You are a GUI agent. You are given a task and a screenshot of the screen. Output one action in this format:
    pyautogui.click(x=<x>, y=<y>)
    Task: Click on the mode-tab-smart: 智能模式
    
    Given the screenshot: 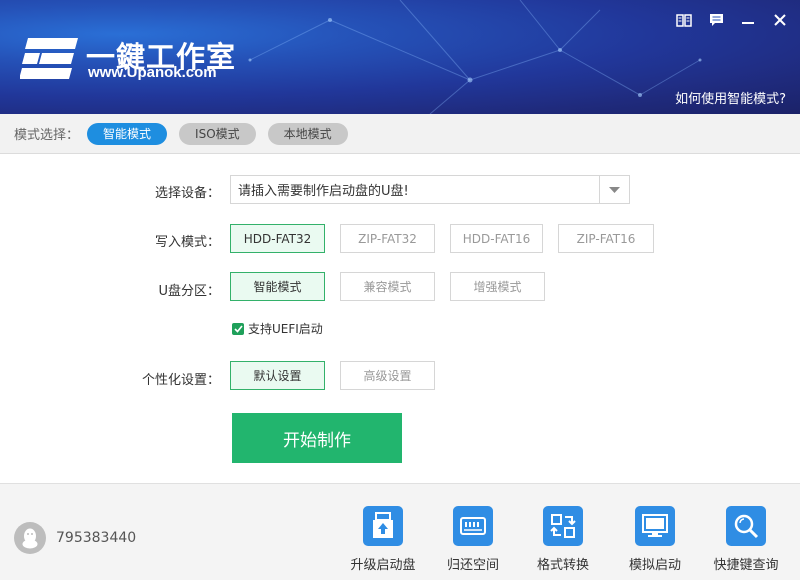 What is the action you would take?
    pyautogui.click(x=127, y=133)
    